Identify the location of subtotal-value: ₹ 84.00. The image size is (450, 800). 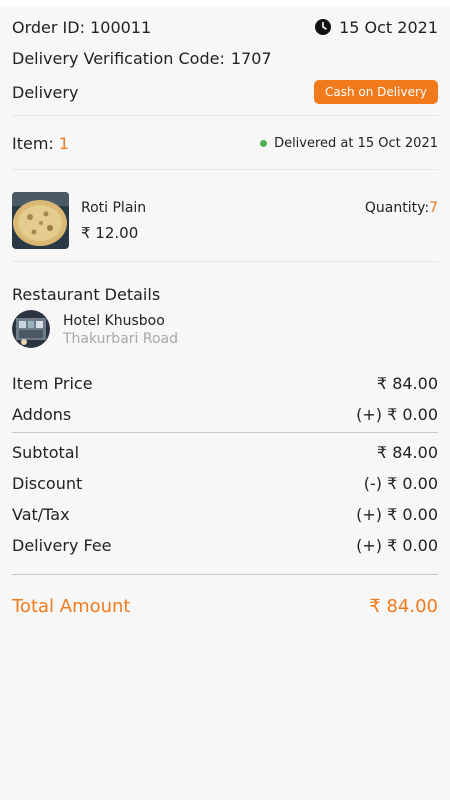
(407, 452).